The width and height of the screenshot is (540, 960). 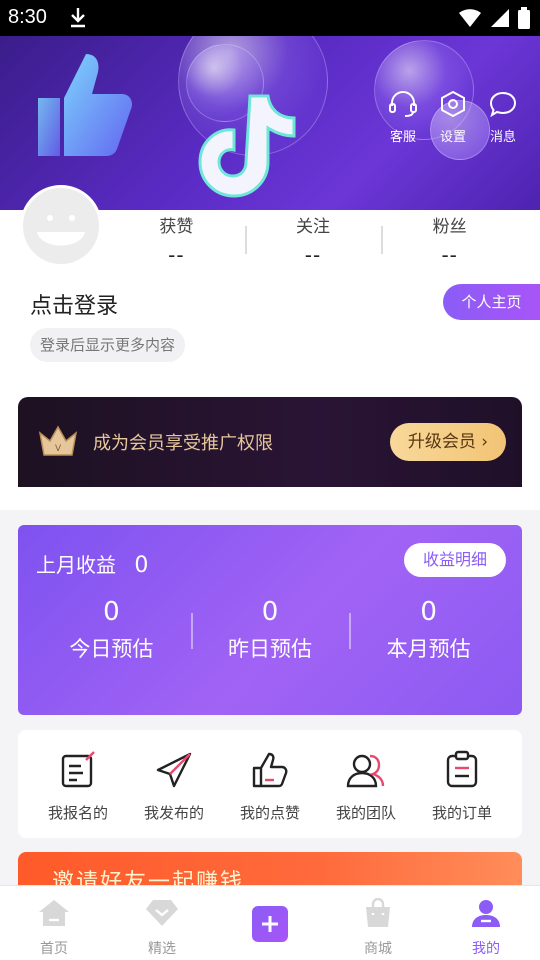 I want to click on team-icon, so click(x=366, y=772).